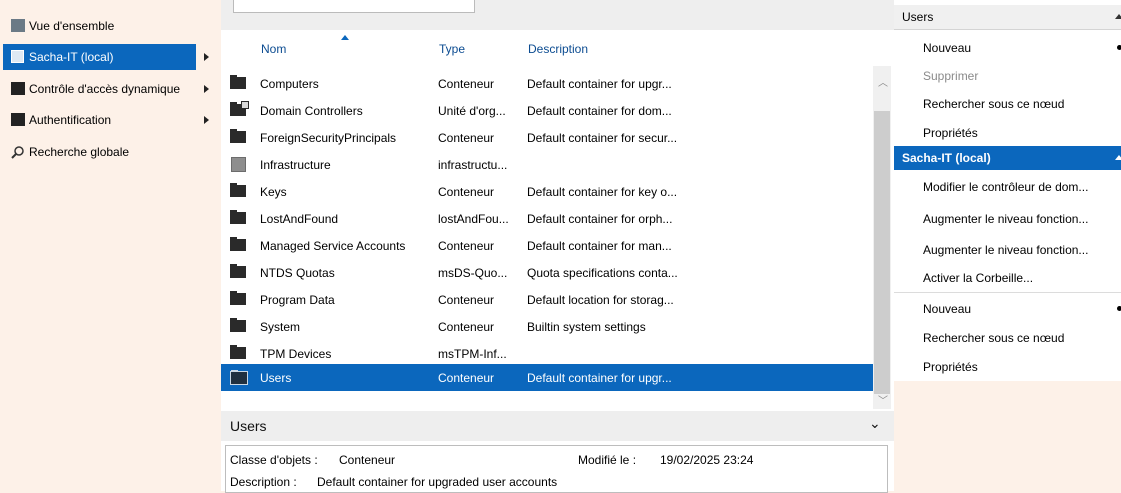  I want to click on nav-item-dynamic-access-control: Contrôle d'accès dynamique, so click(110, 89).